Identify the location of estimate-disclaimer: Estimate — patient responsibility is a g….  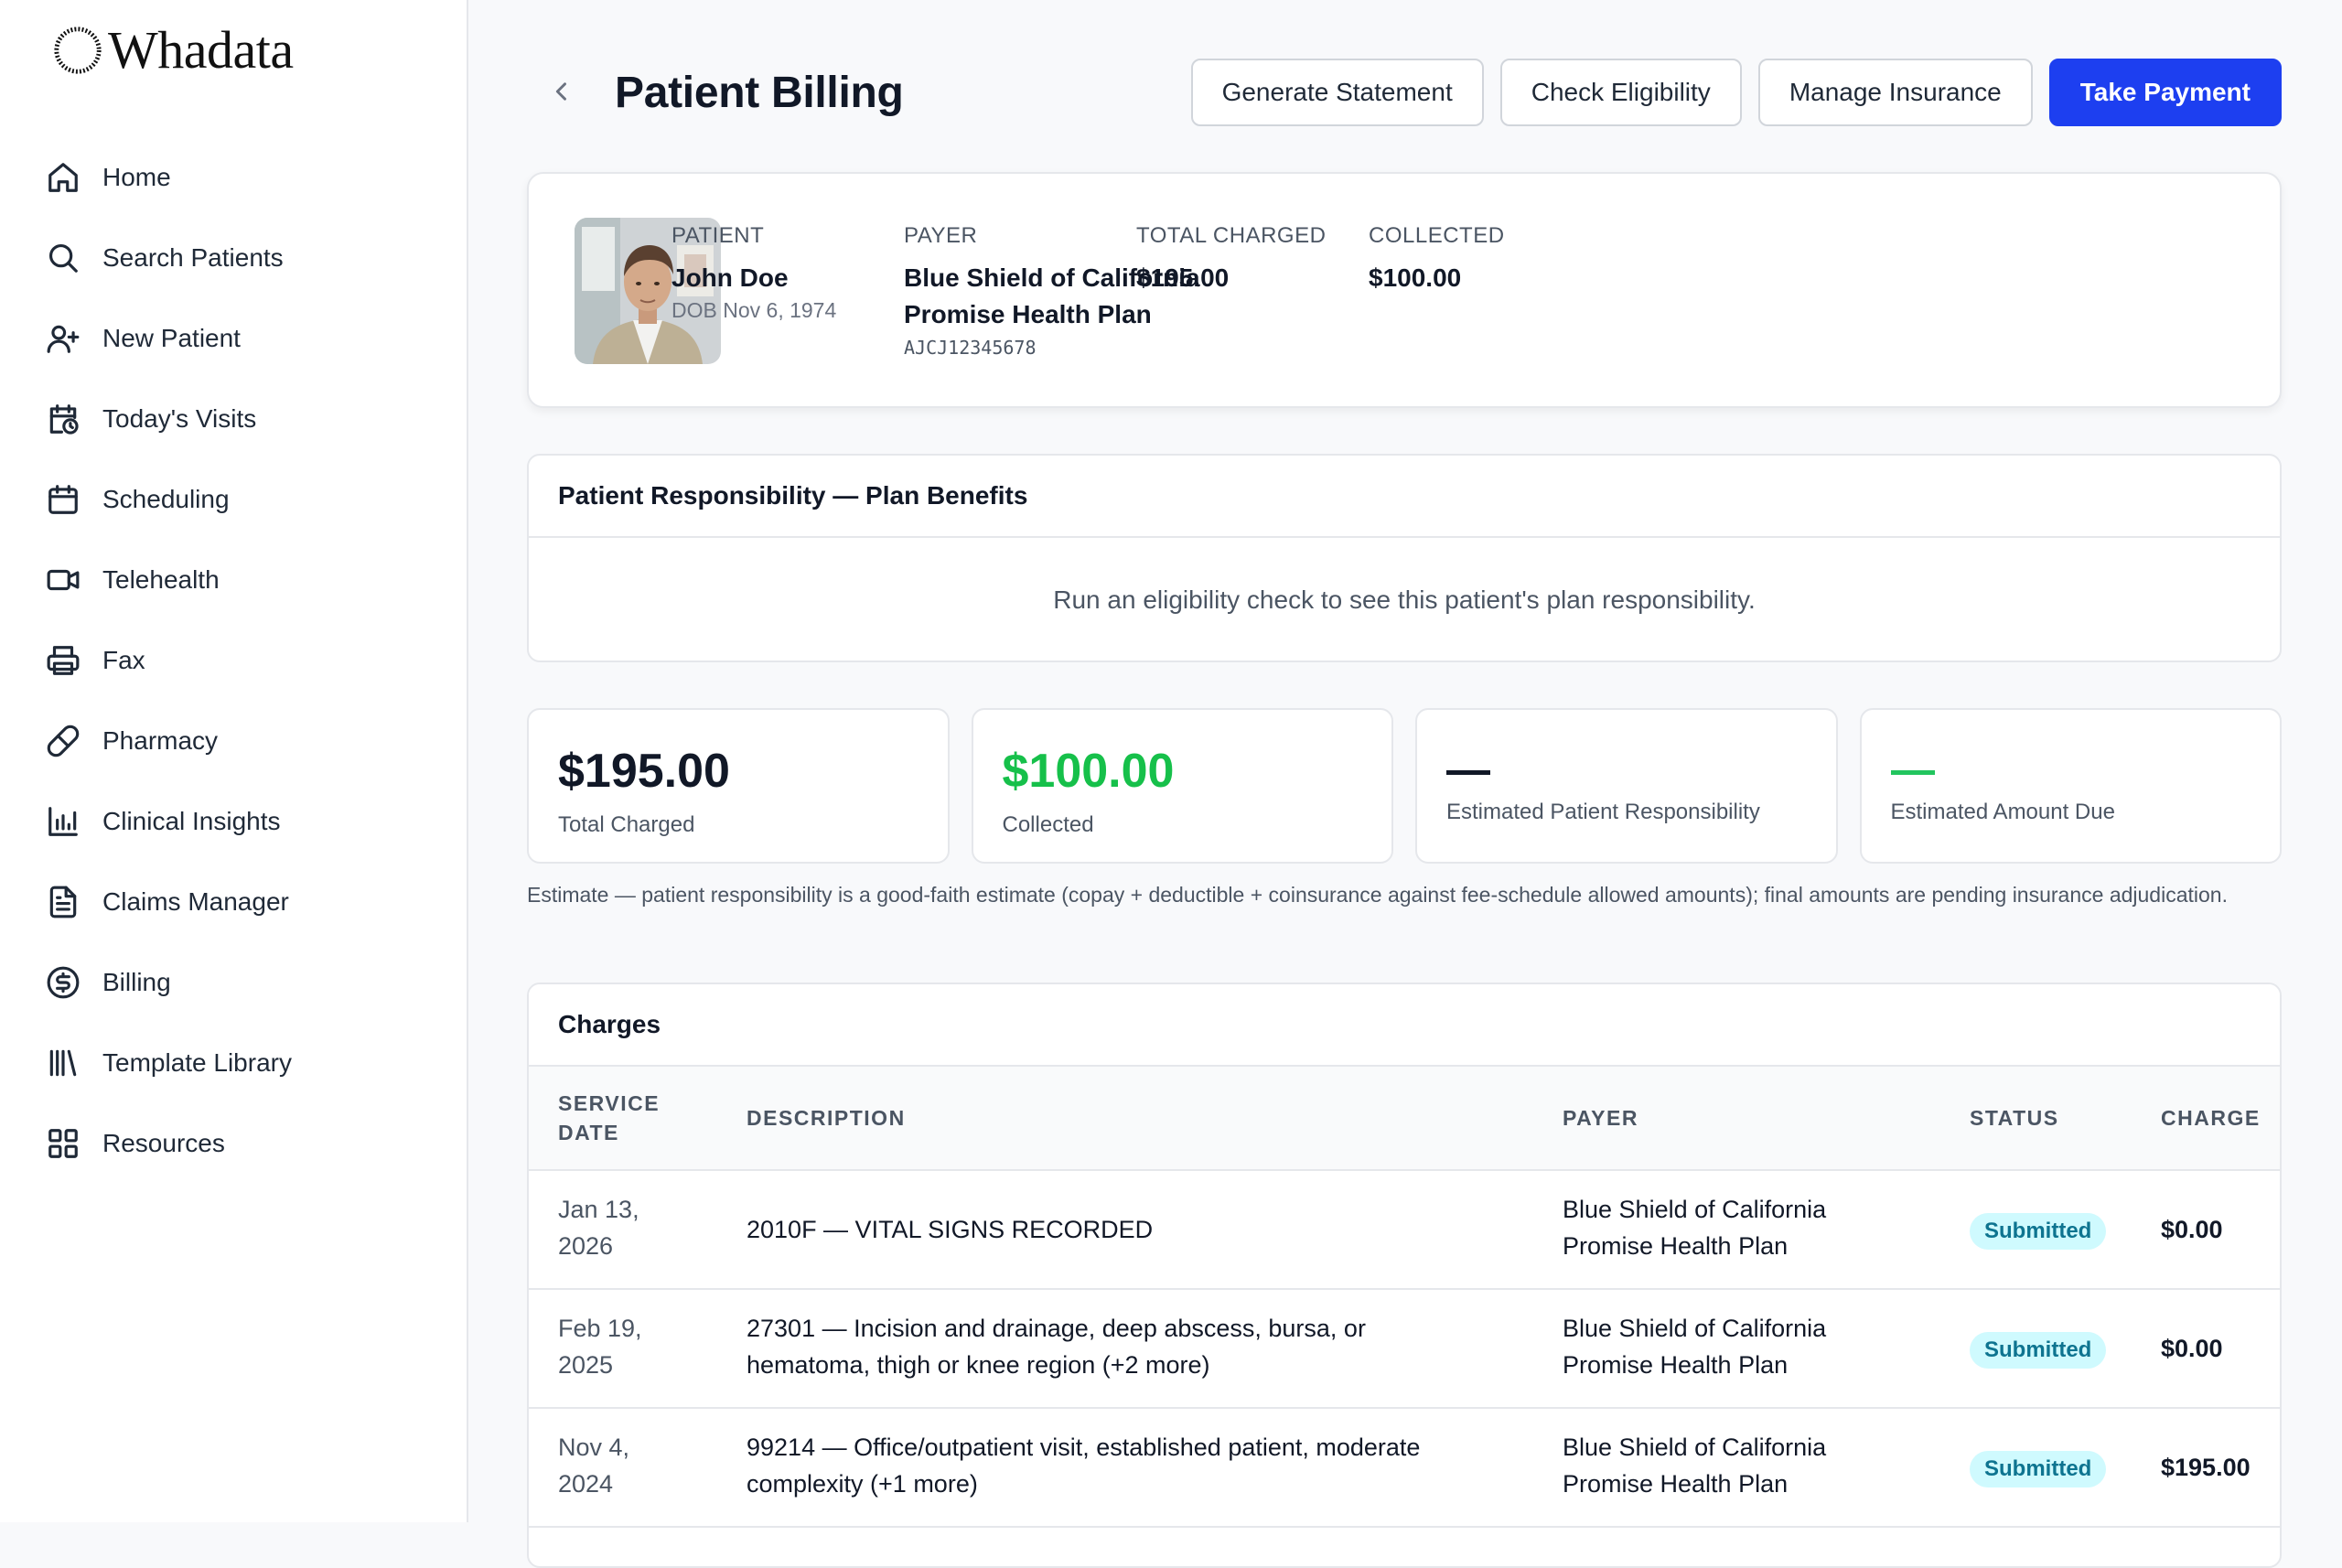
(1377, 895).